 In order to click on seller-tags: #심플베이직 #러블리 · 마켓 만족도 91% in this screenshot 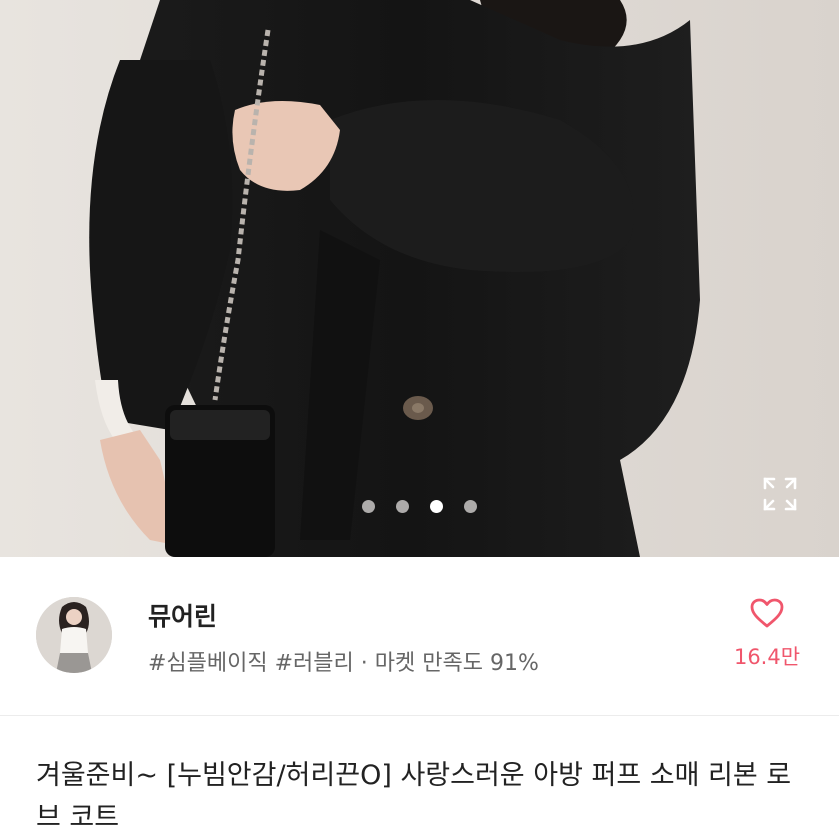, I will do `click(343, 663)`.